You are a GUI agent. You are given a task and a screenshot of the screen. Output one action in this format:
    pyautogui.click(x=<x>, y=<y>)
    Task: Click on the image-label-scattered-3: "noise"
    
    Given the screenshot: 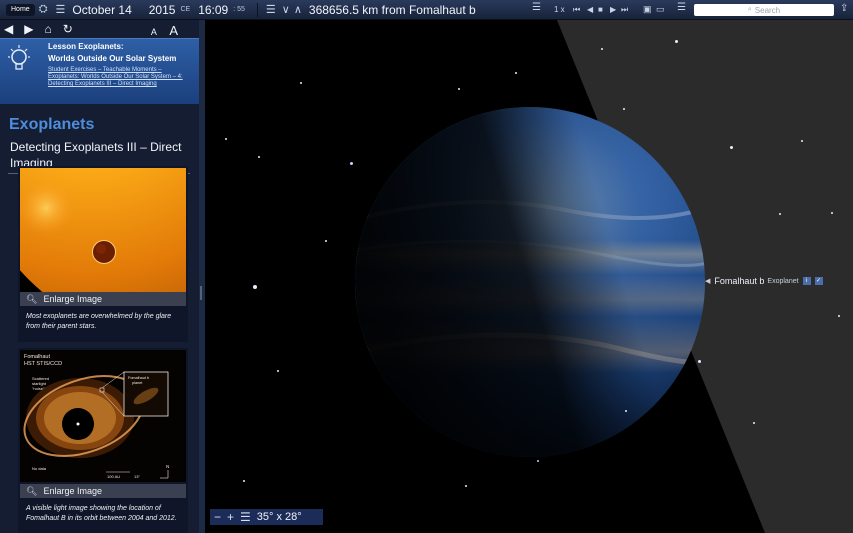 What is the action you would take?
    pyautogui.click(x=38, y=388)
    